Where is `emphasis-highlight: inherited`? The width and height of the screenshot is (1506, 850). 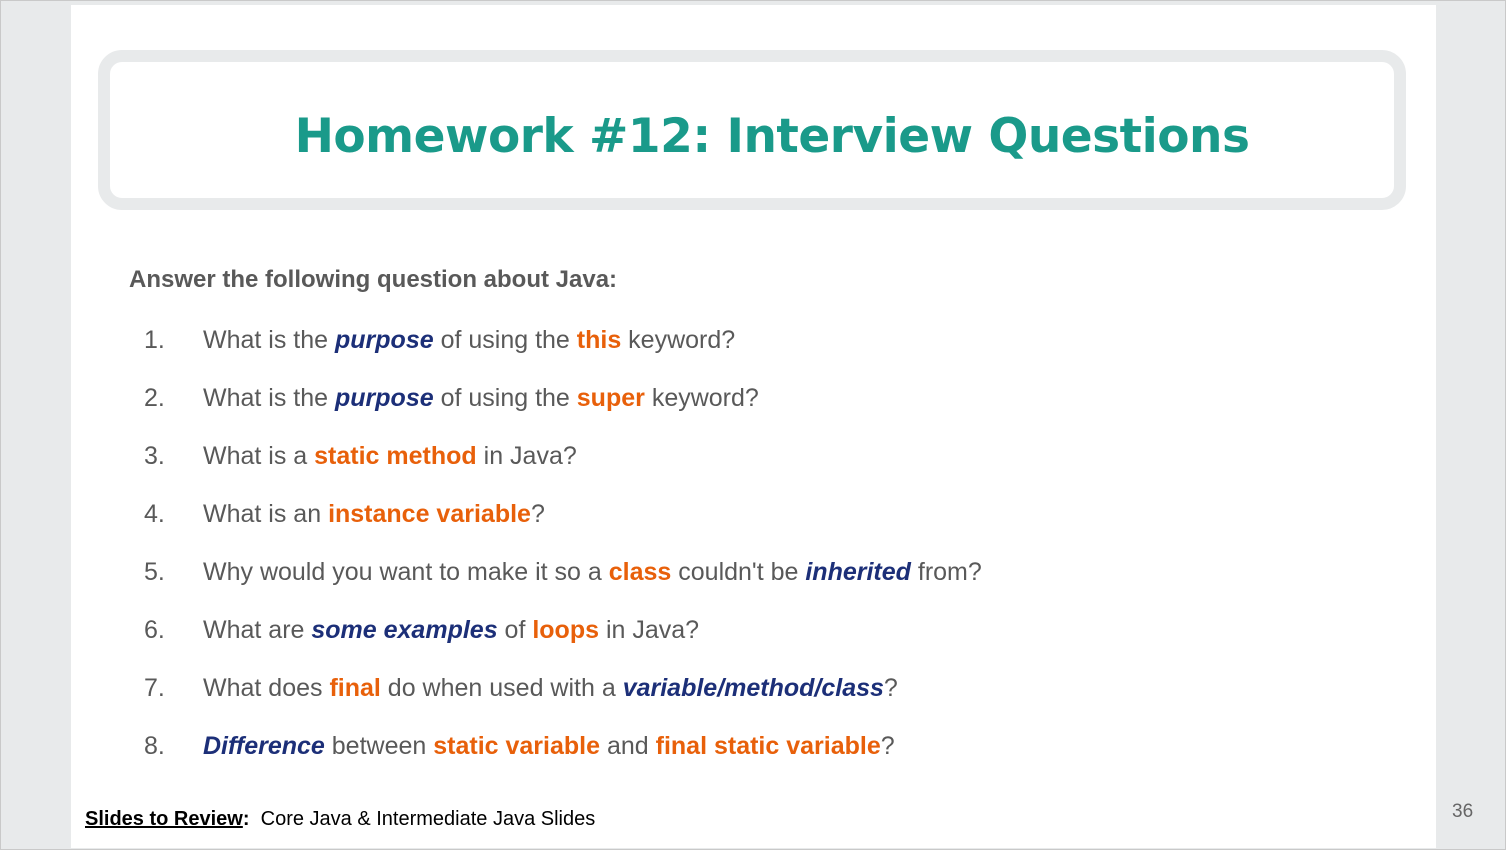 emphasis-highlight: inherited is located at coordinates (858, 572).